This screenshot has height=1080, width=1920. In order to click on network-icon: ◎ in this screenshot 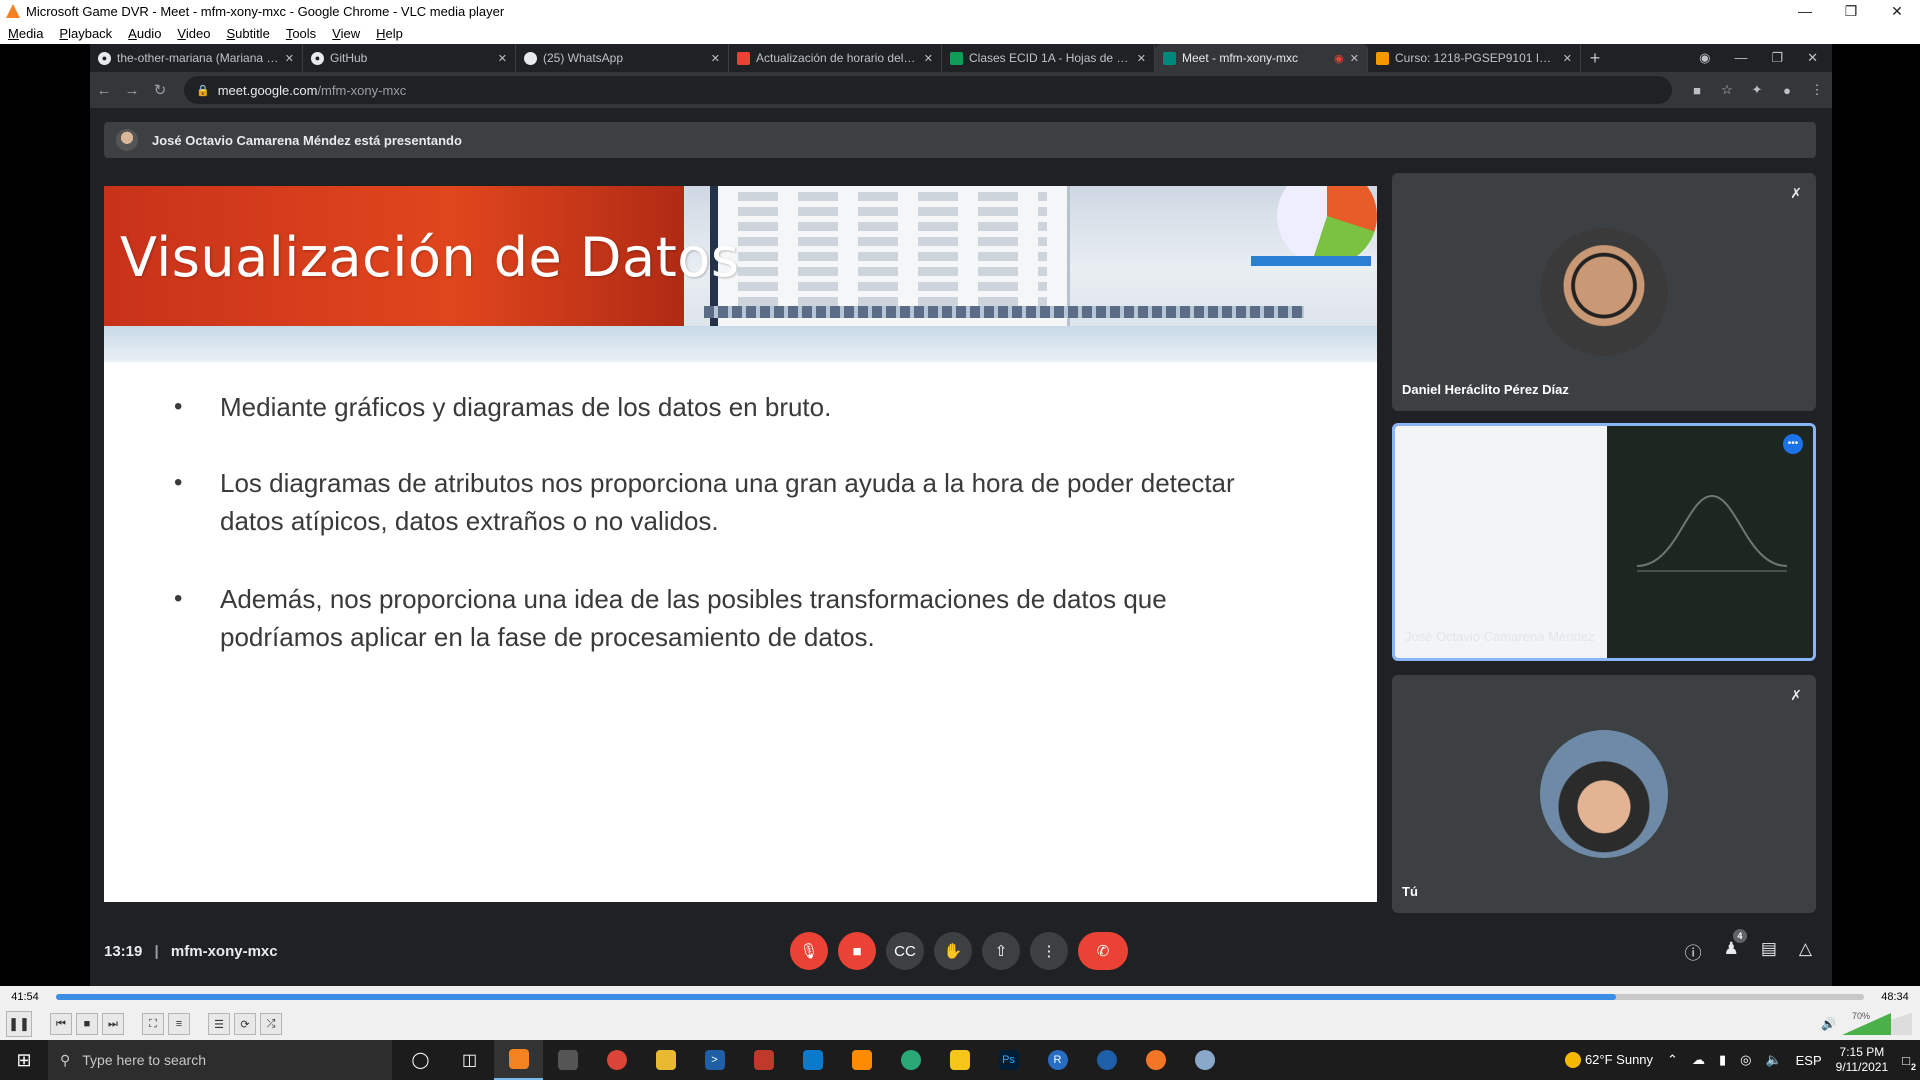, I will do `click(1745, 1060)`.